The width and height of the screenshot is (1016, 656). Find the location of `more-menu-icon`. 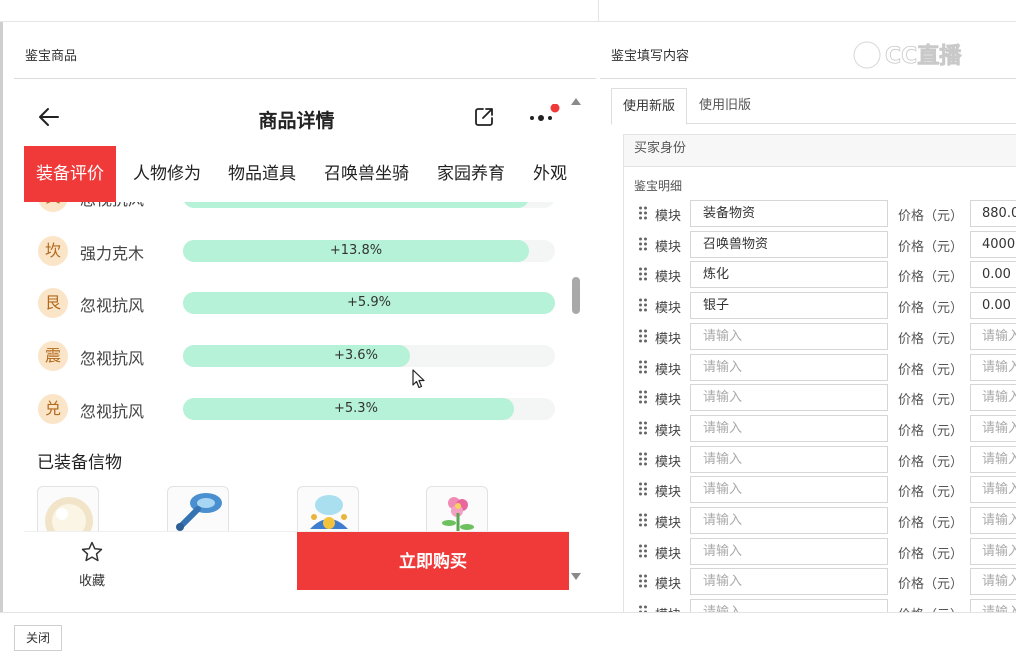

more-menu-icon is located at coordinates (544, 117).